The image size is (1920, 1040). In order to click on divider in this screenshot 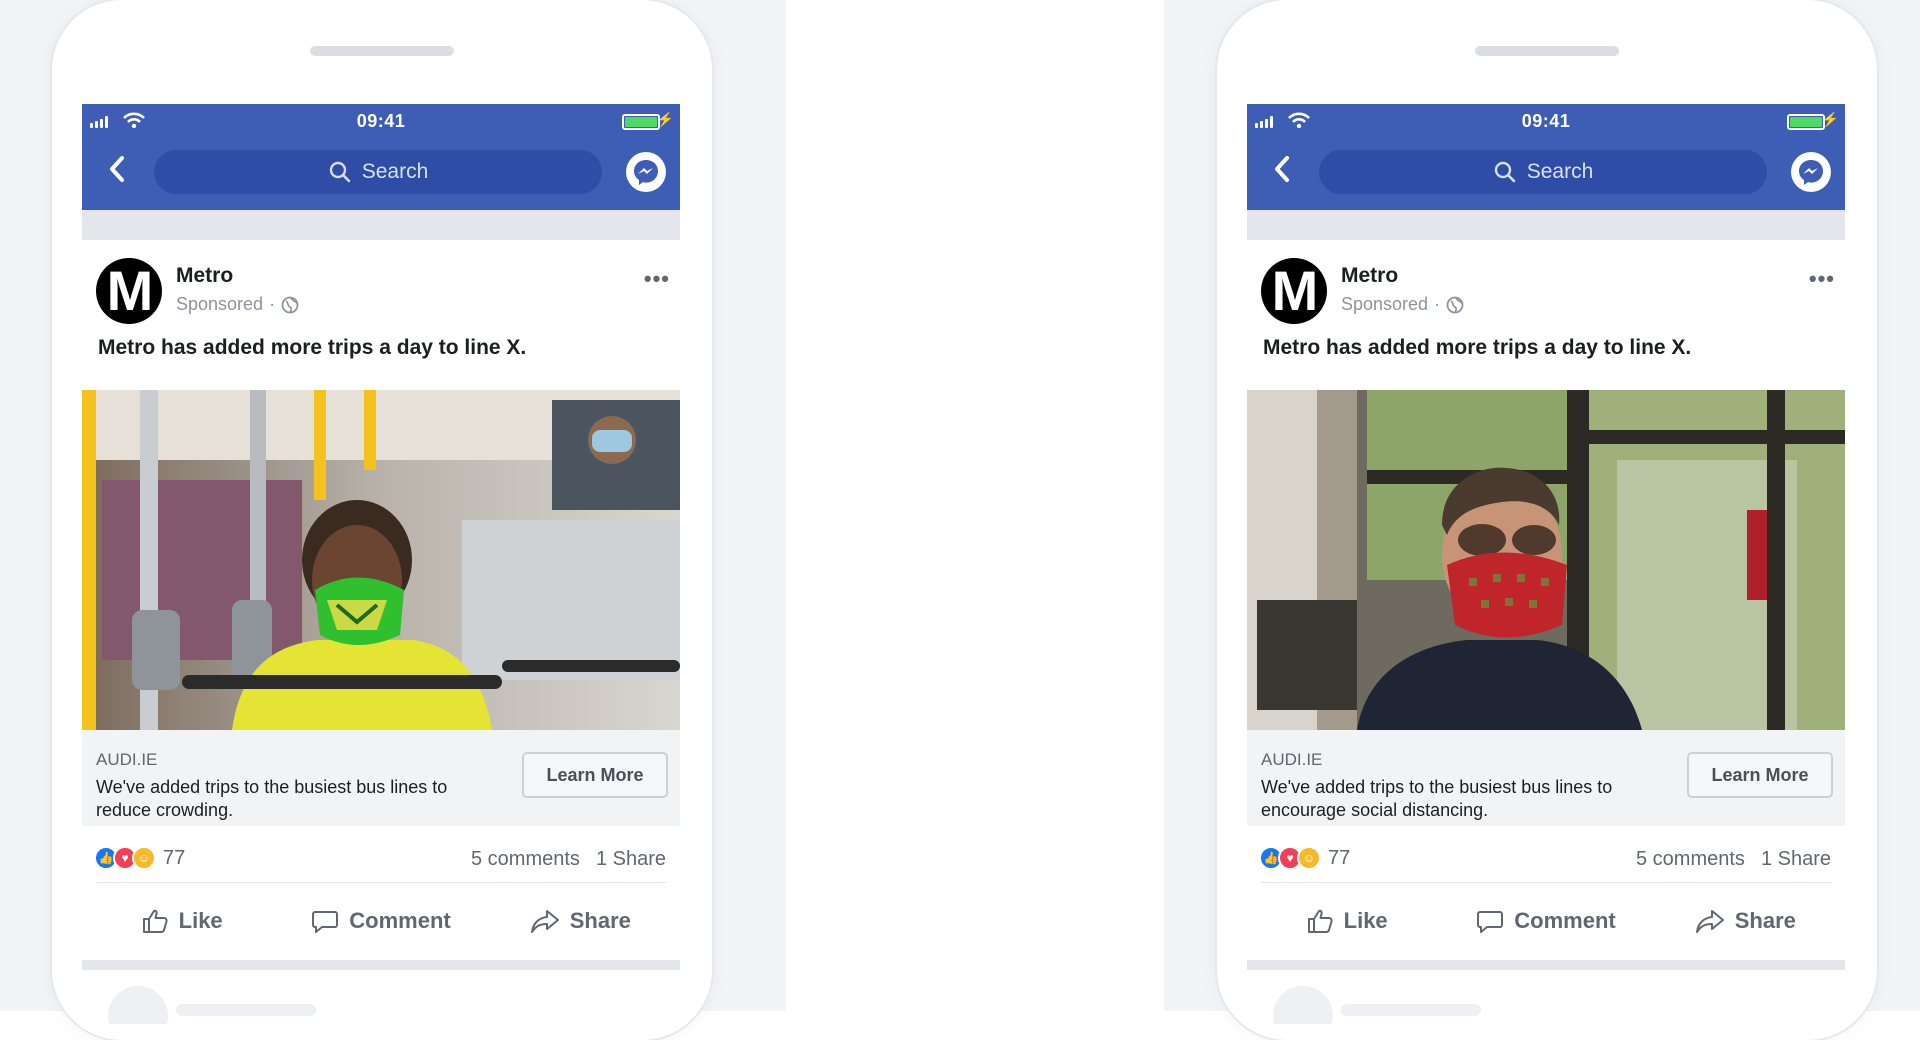, I will do `click(381, 882)`.